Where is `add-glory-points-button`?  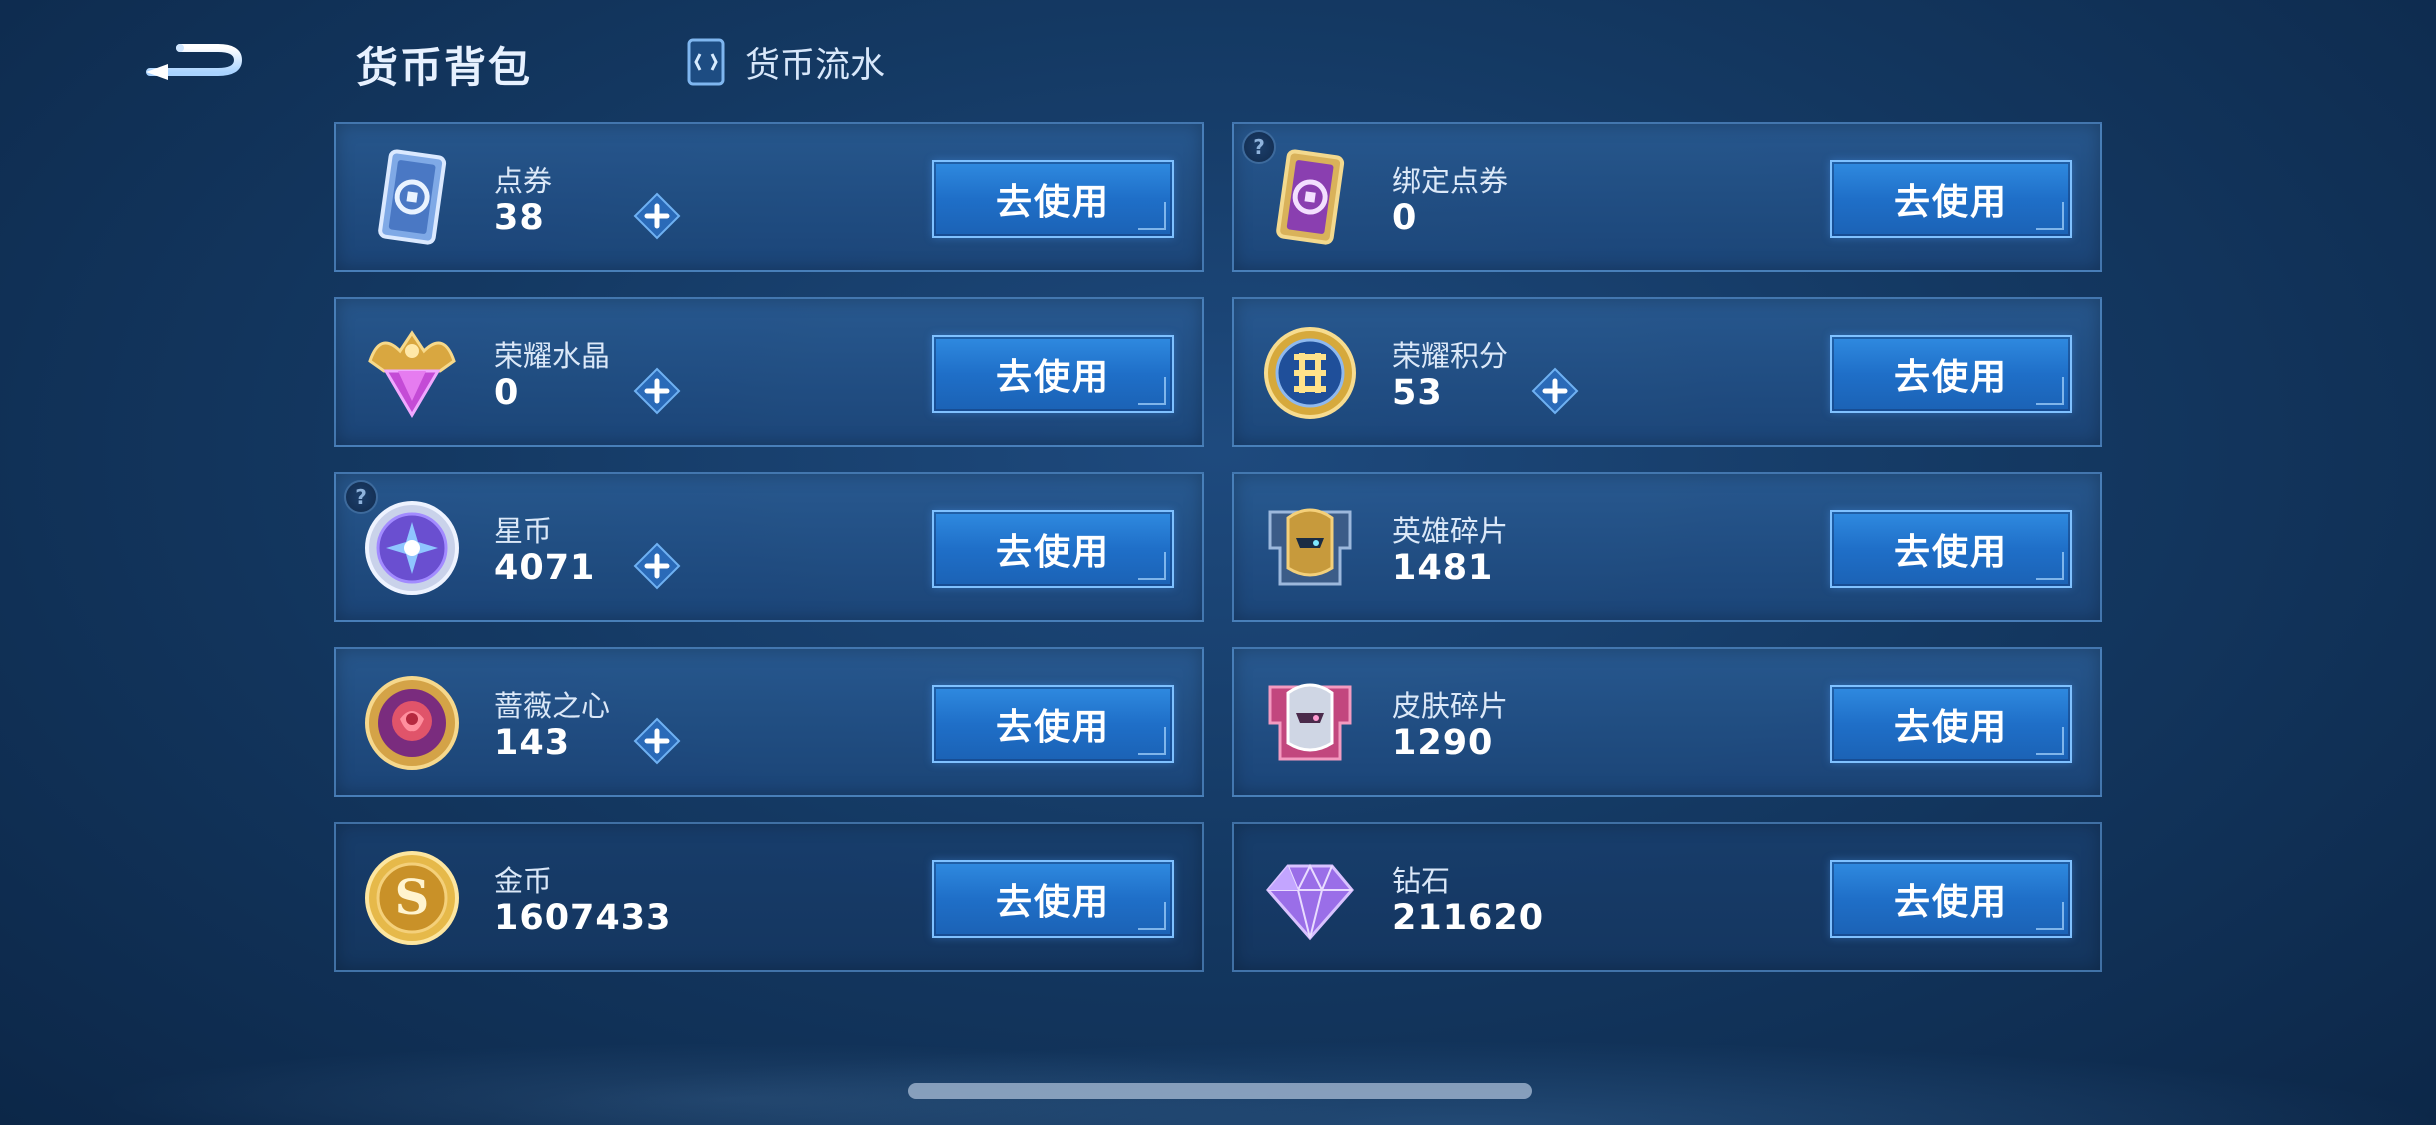
add-glory-points-button is located at coordinates (1555, 391).